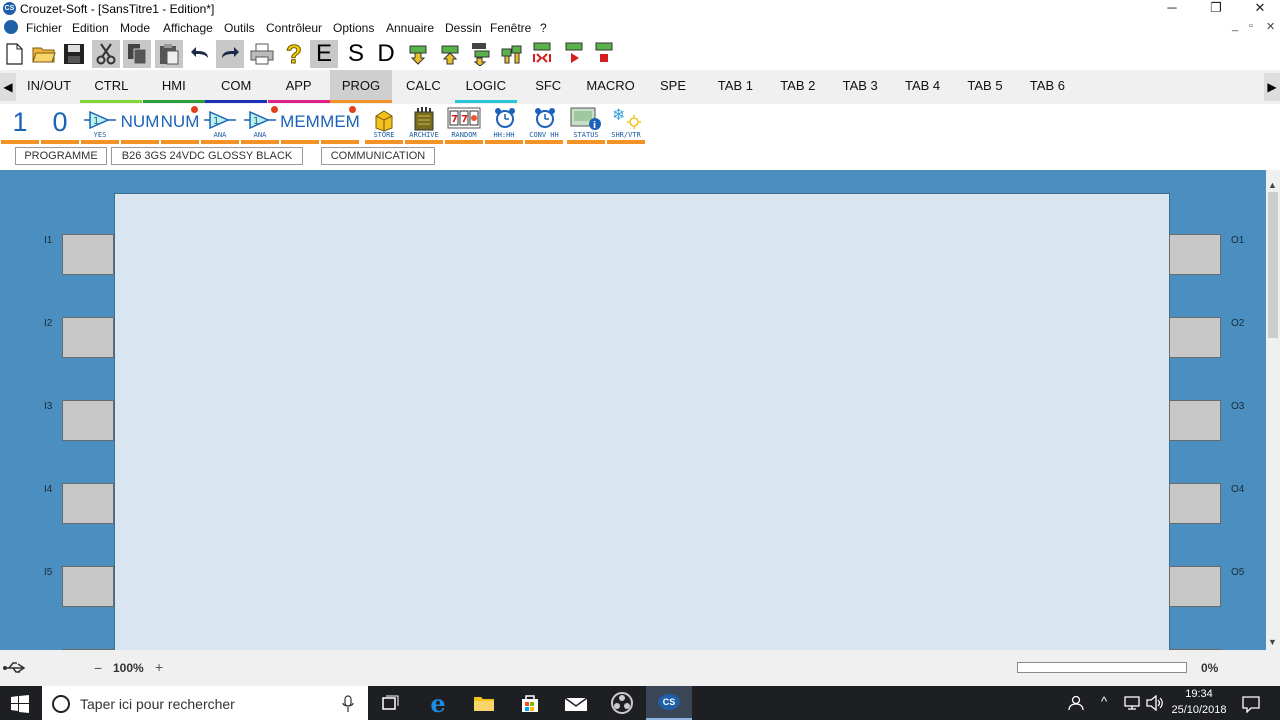  I want to click on file-explorer-icon, so click(484, 703).